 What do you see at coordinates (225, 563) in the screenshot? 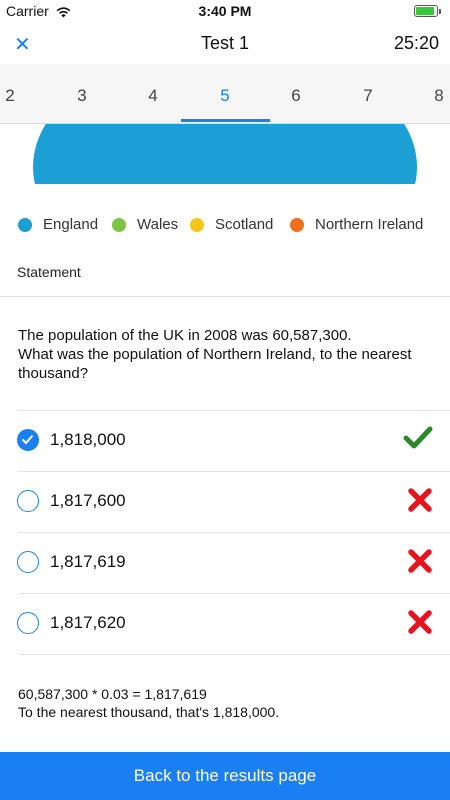
I see `answer-option: 1,817,619` at bounding box center [225, 563].